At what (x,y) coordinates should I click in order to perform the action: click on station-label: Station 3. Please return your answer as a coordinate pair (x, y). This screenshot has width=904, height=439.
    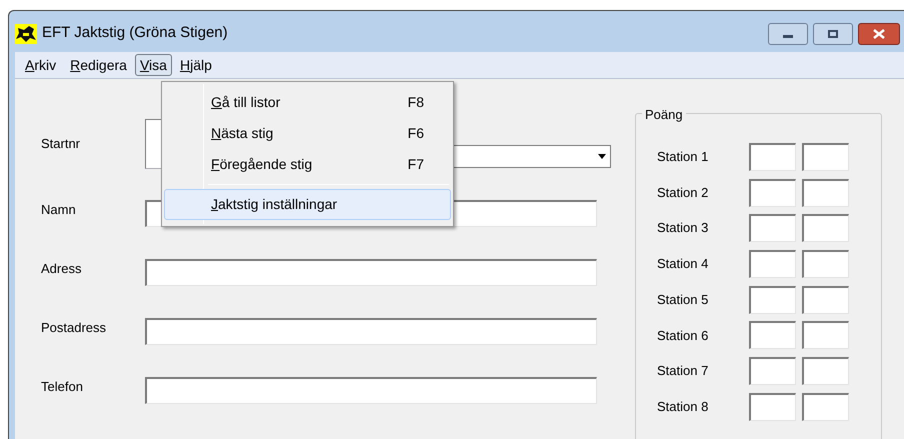
    Looking at the image, I should click on (683, 228).